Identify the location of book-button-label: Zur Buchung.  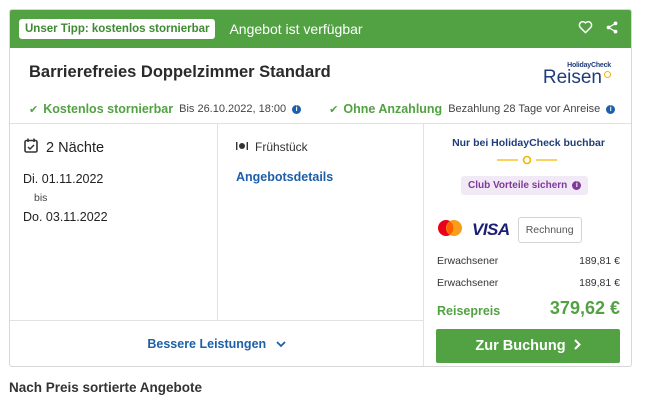
(520, 346).